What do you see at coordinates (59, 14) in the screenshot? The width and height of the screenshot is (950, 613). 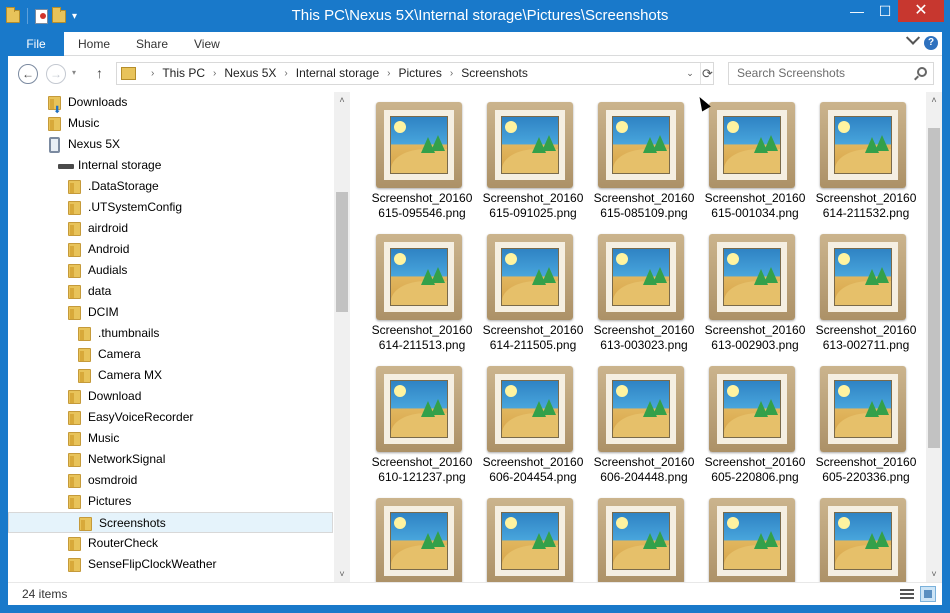 I see `new-folder-icon` at bounding box center [59, 14].